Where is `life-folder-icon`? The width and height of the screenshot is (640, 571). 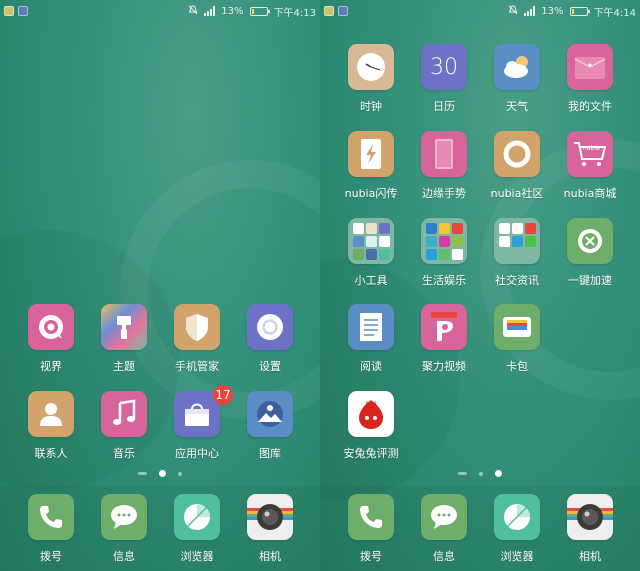 life-folder-icon is located at coordinates (444, 241).